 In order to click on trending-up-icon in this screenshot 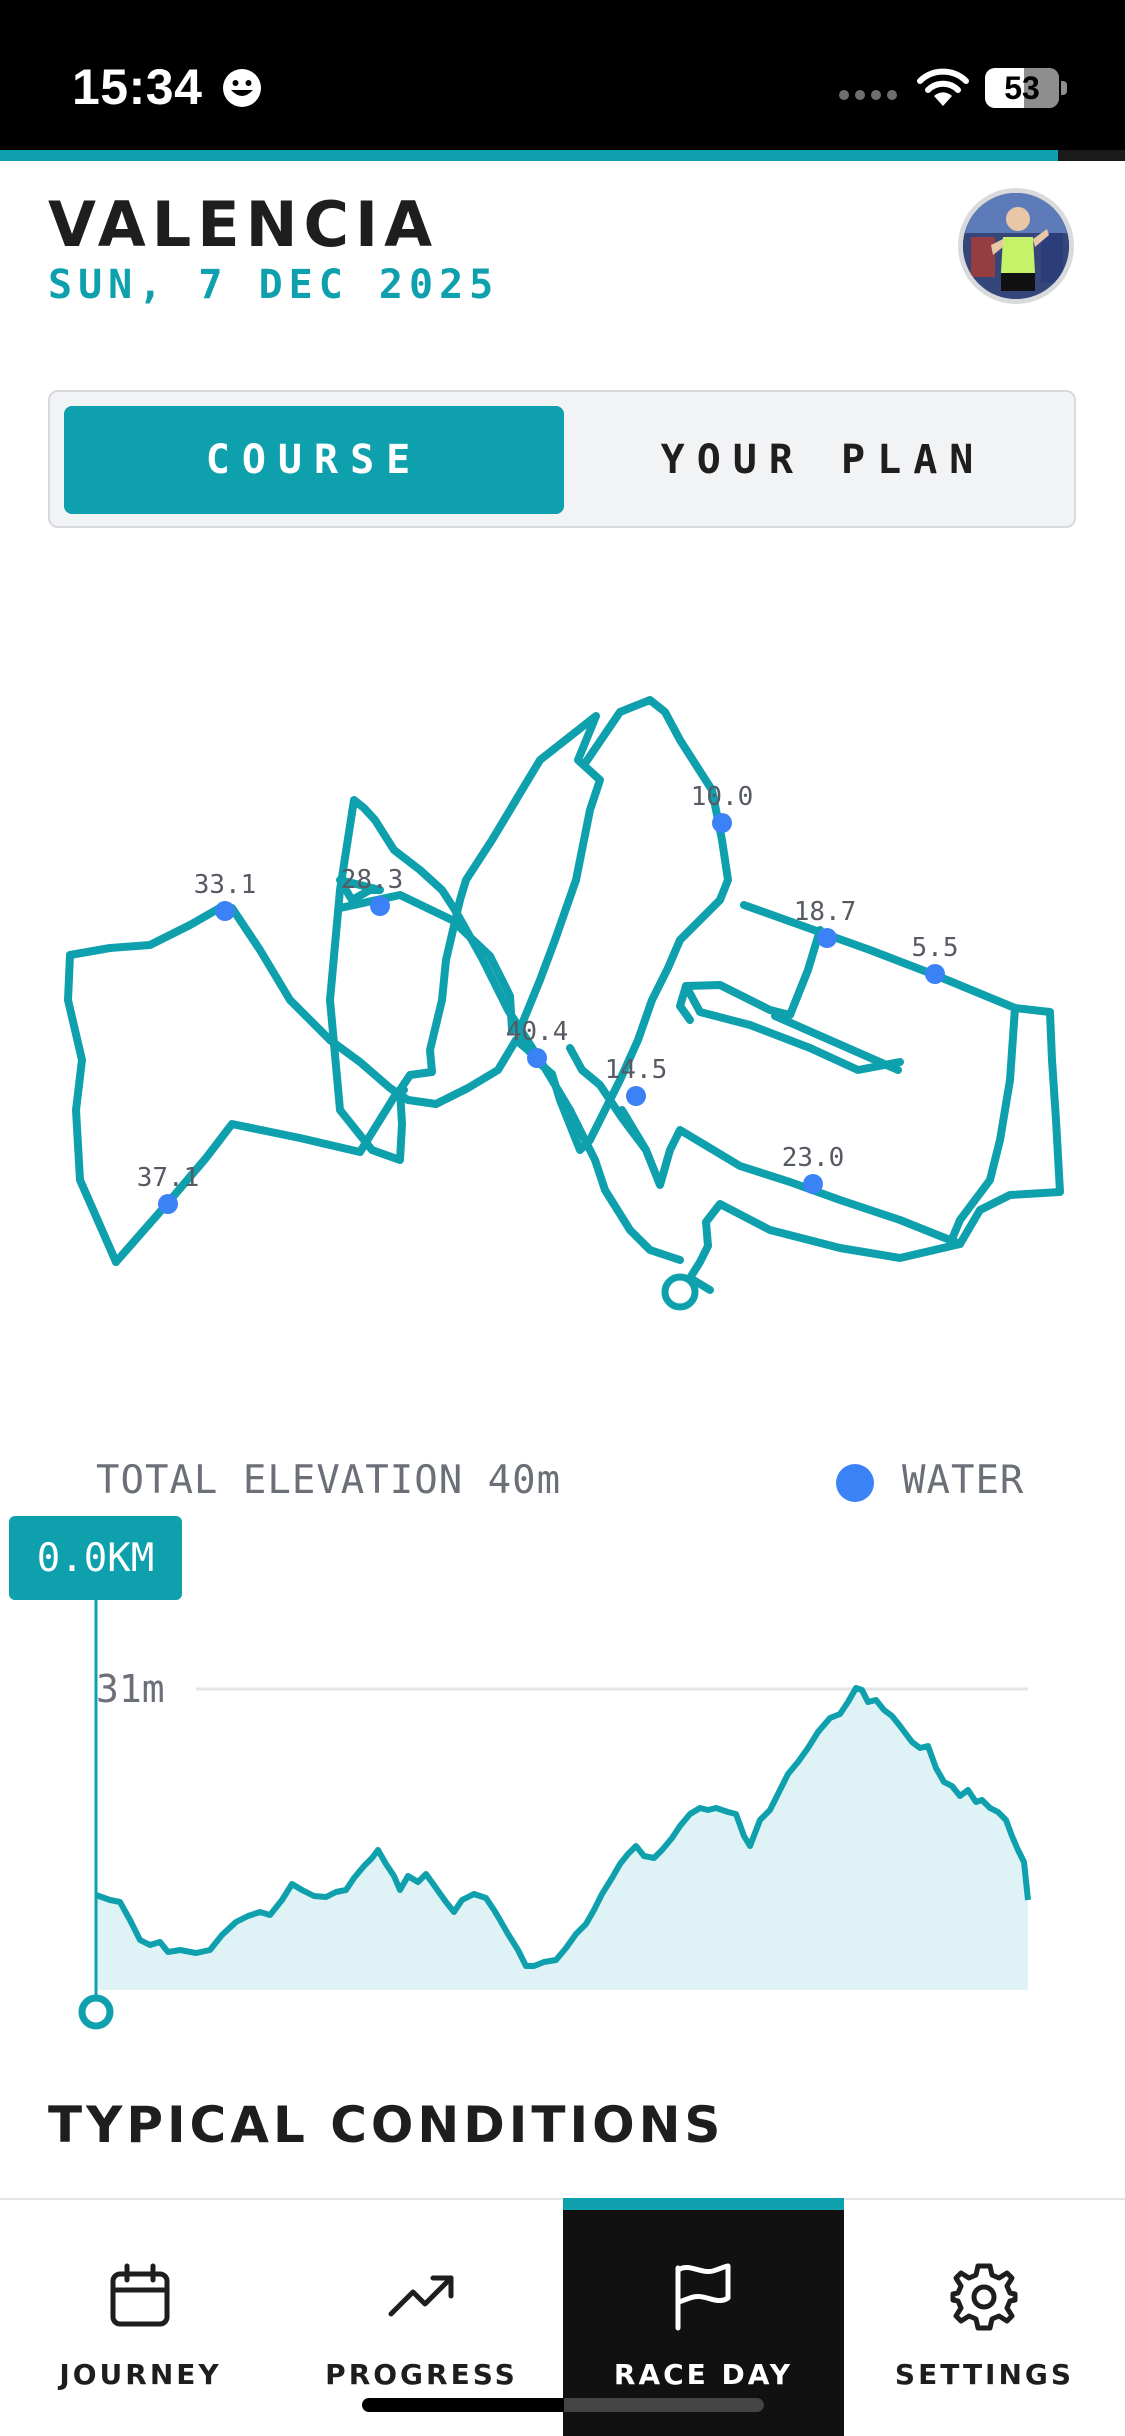, I will do `click(421, 2296)`.